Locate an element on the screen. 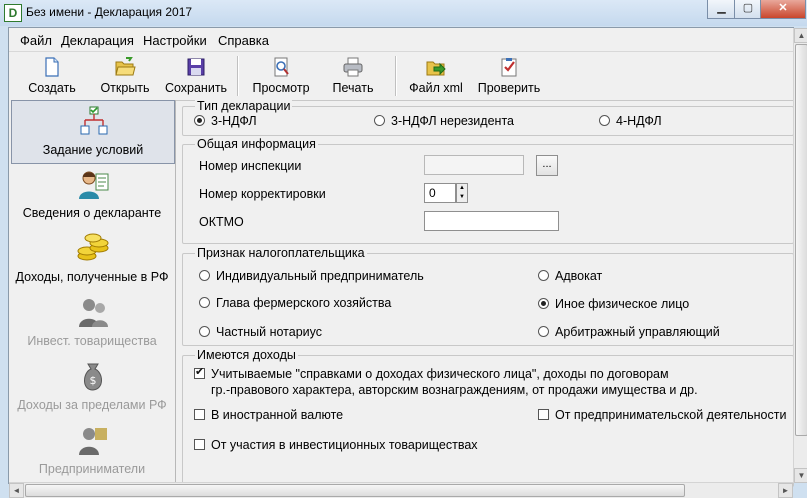 The width and height of the screenshot is (807, 498). printer-icon is located at coordinates (353, 67).